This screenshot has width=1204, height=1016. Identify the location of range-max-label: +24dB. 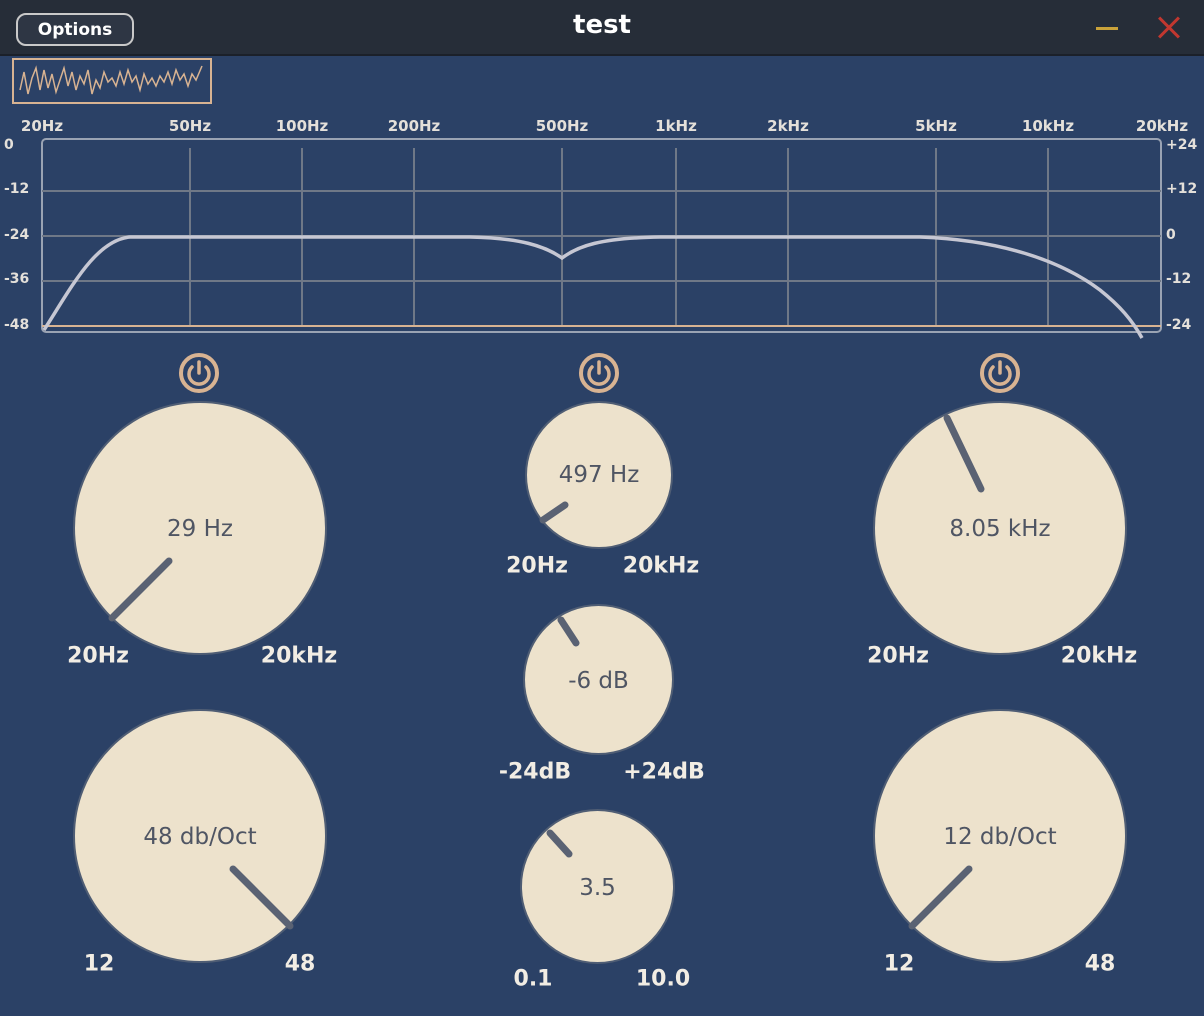
(664, 772).